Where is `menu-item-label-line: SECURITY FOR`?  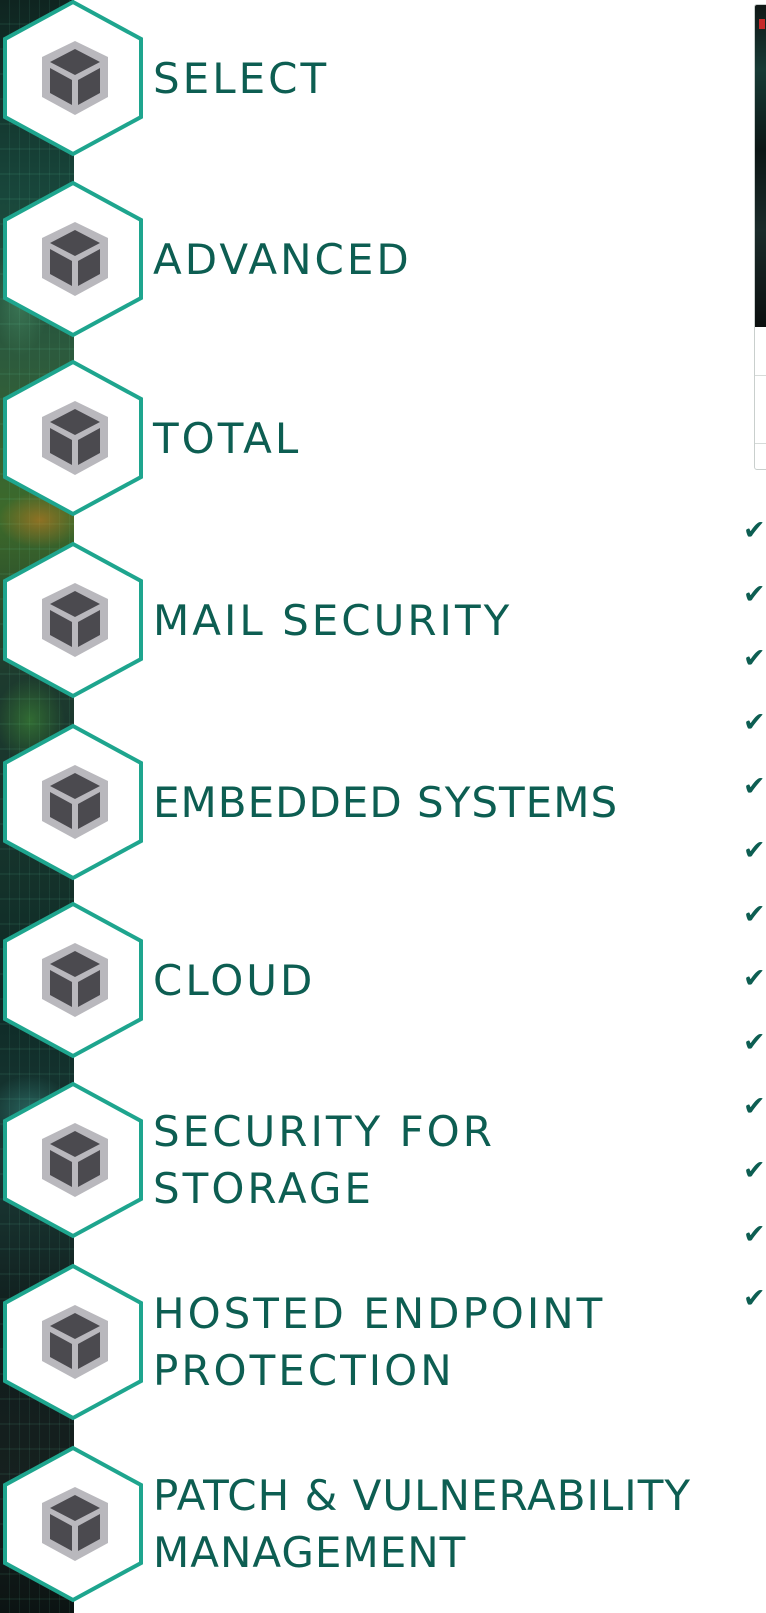 menu-item-label-line: SECURITY FOR is located at coordinates (324, 1131).